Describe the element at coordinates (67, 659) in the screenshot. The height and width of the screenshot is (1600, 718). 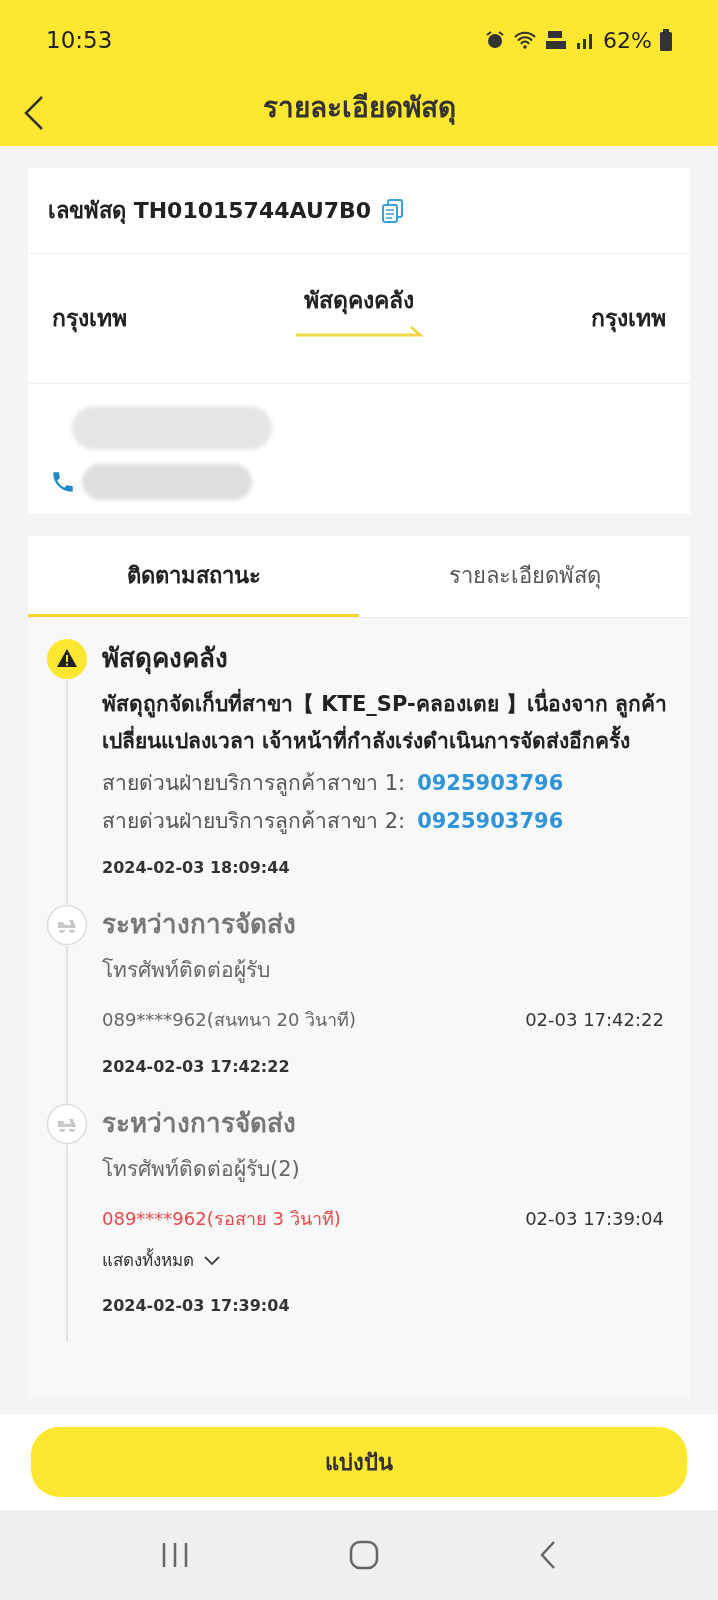
I see `warning-icon` at that location.